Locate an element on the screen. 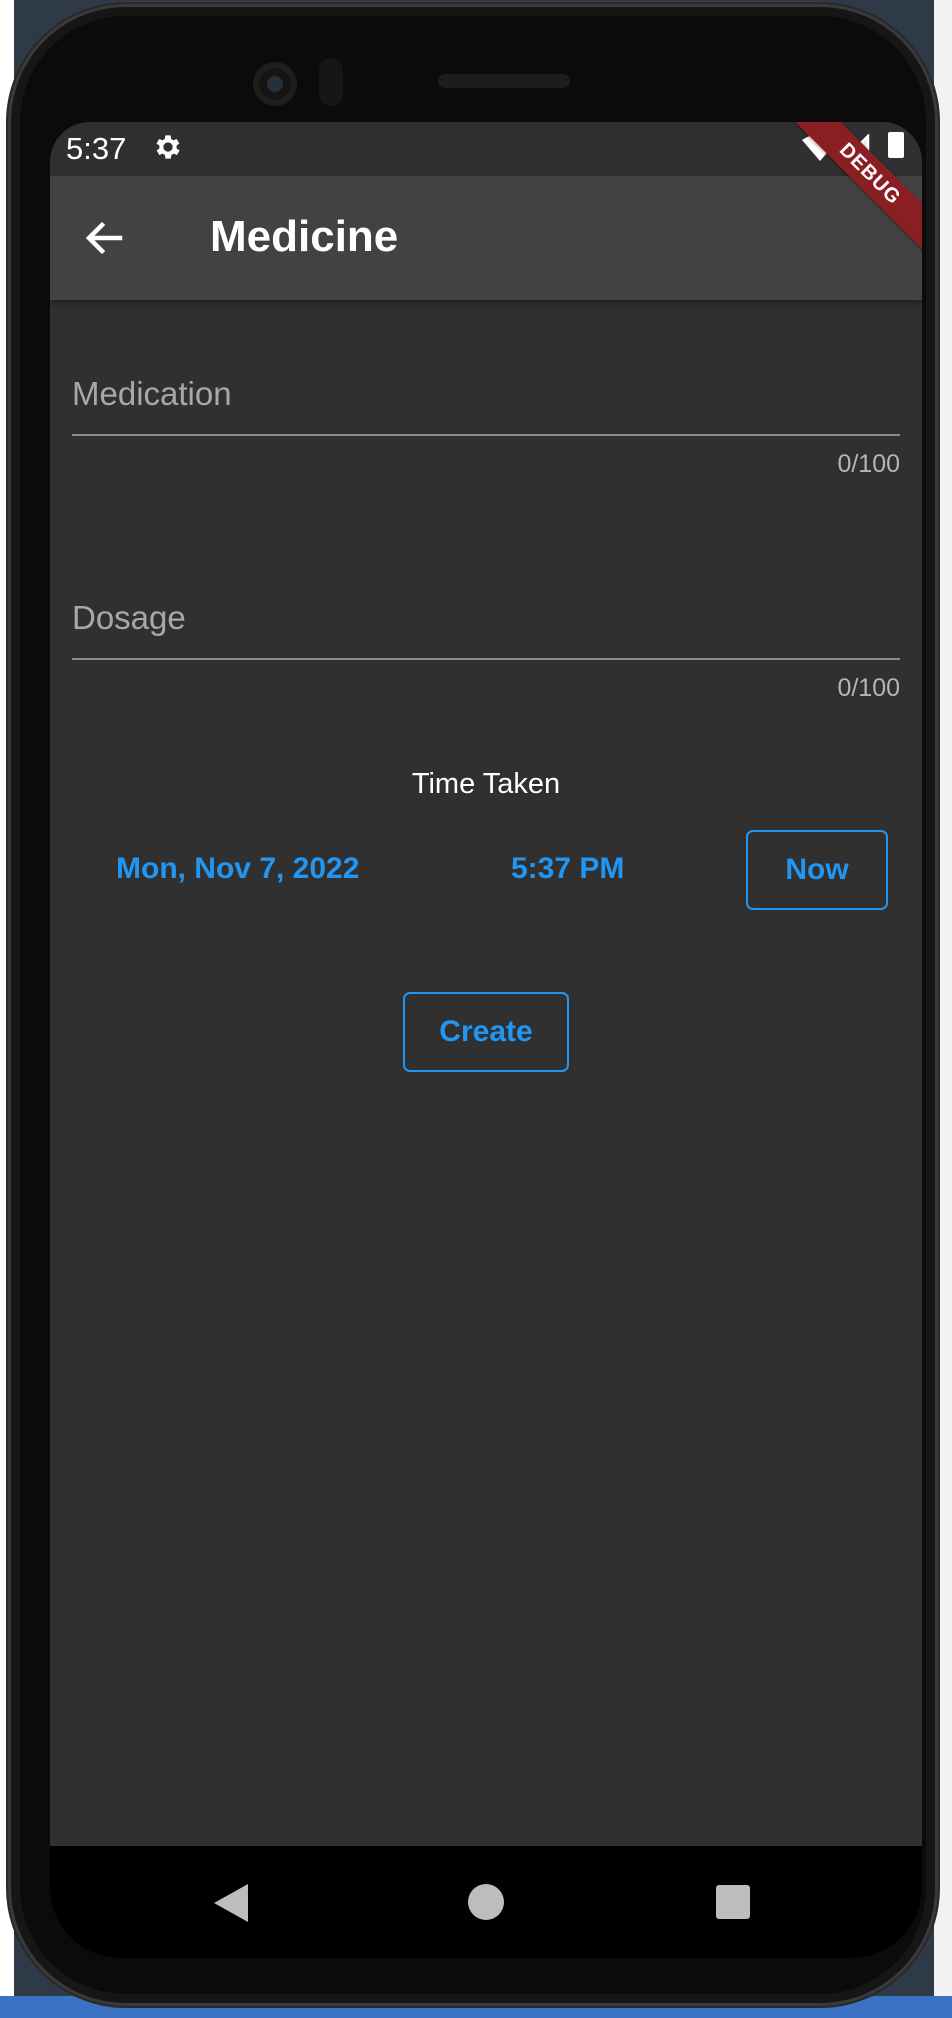  speaker-grille is located at coordinates (504, 81).